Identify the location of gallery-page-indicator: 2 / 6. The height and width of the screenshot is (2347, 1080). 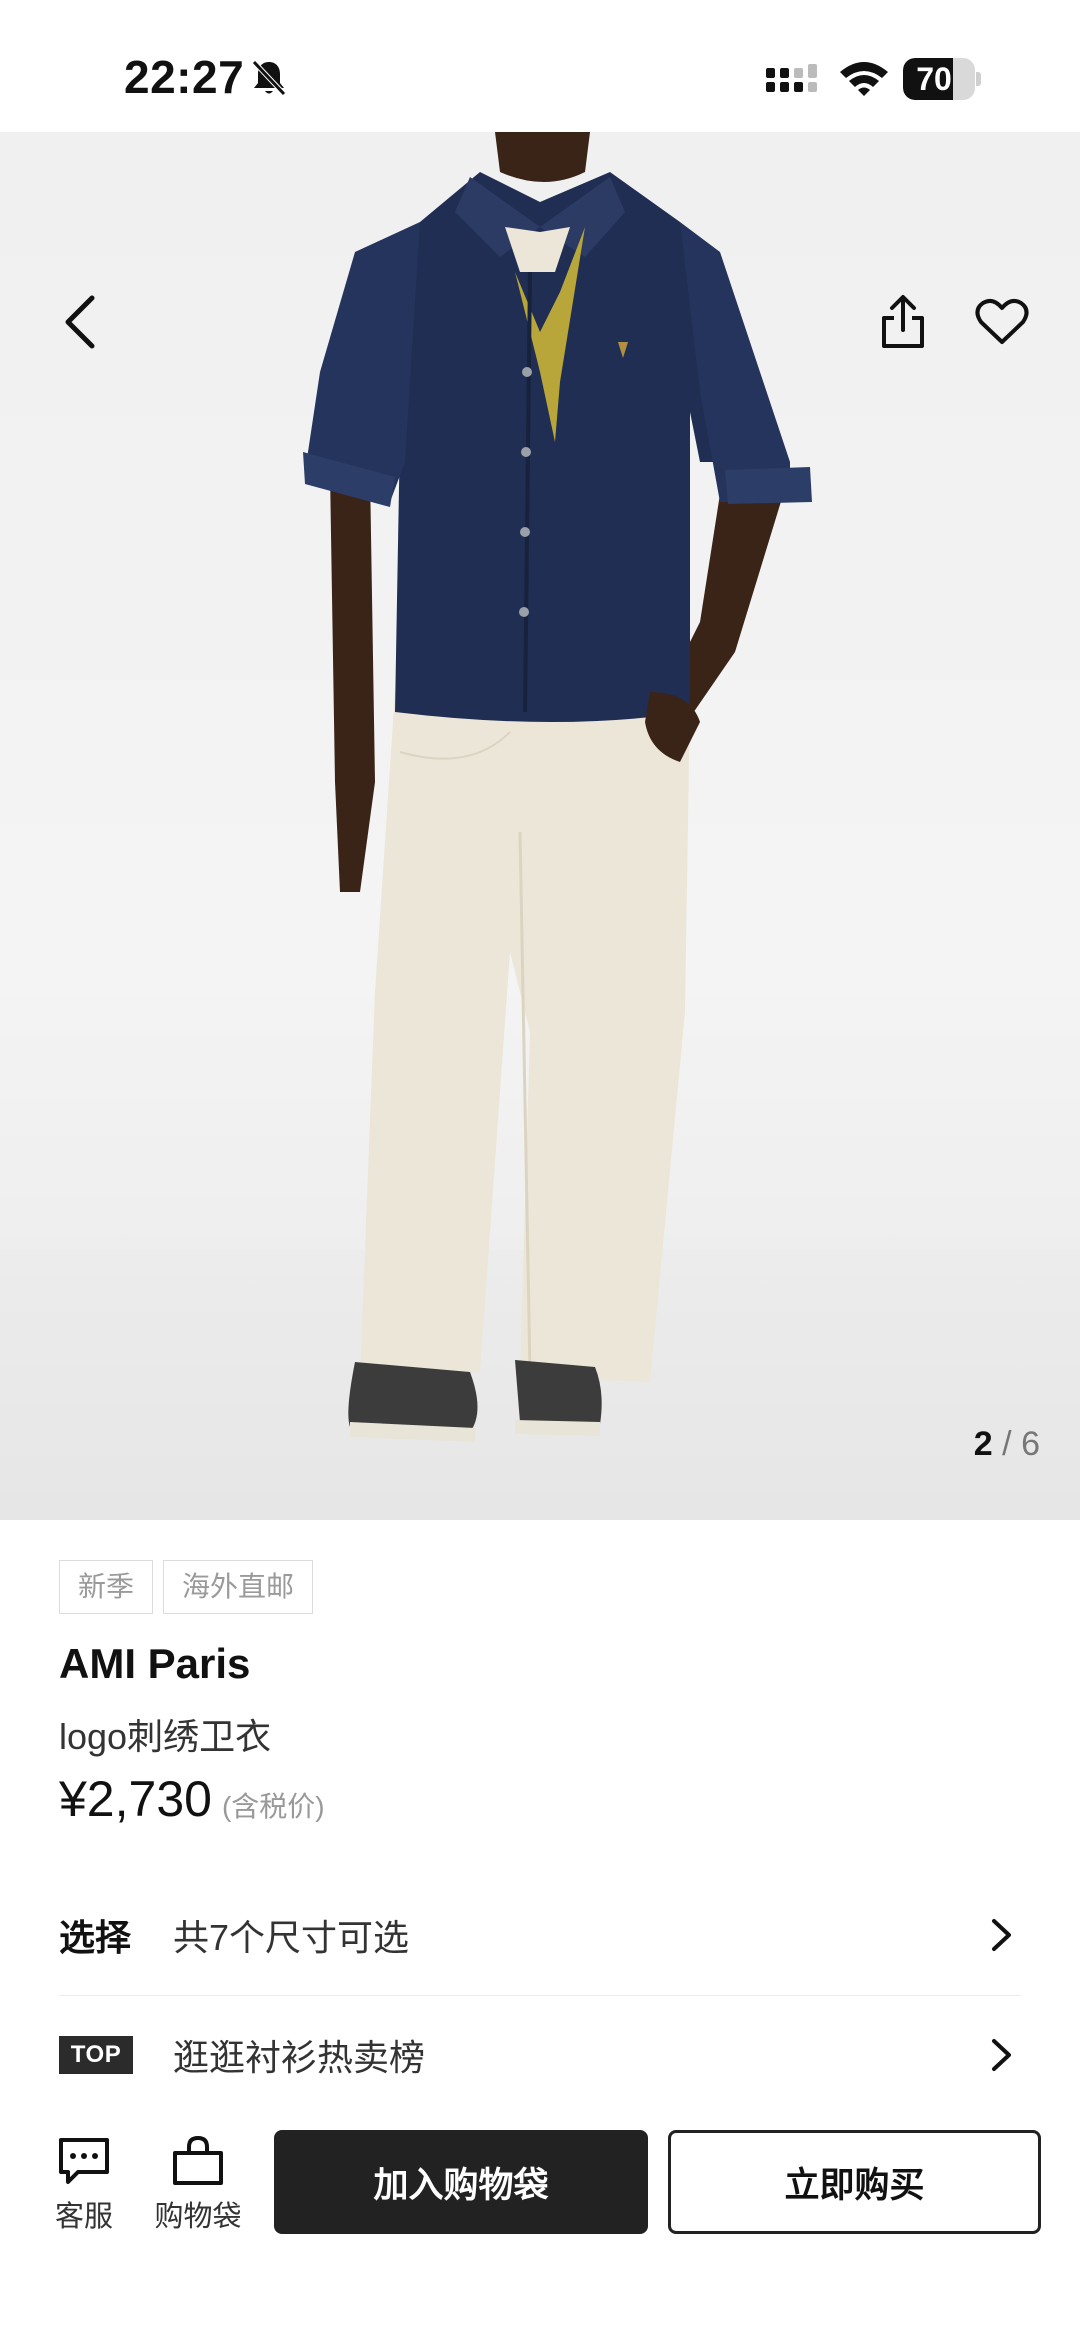
(1007, 1444).